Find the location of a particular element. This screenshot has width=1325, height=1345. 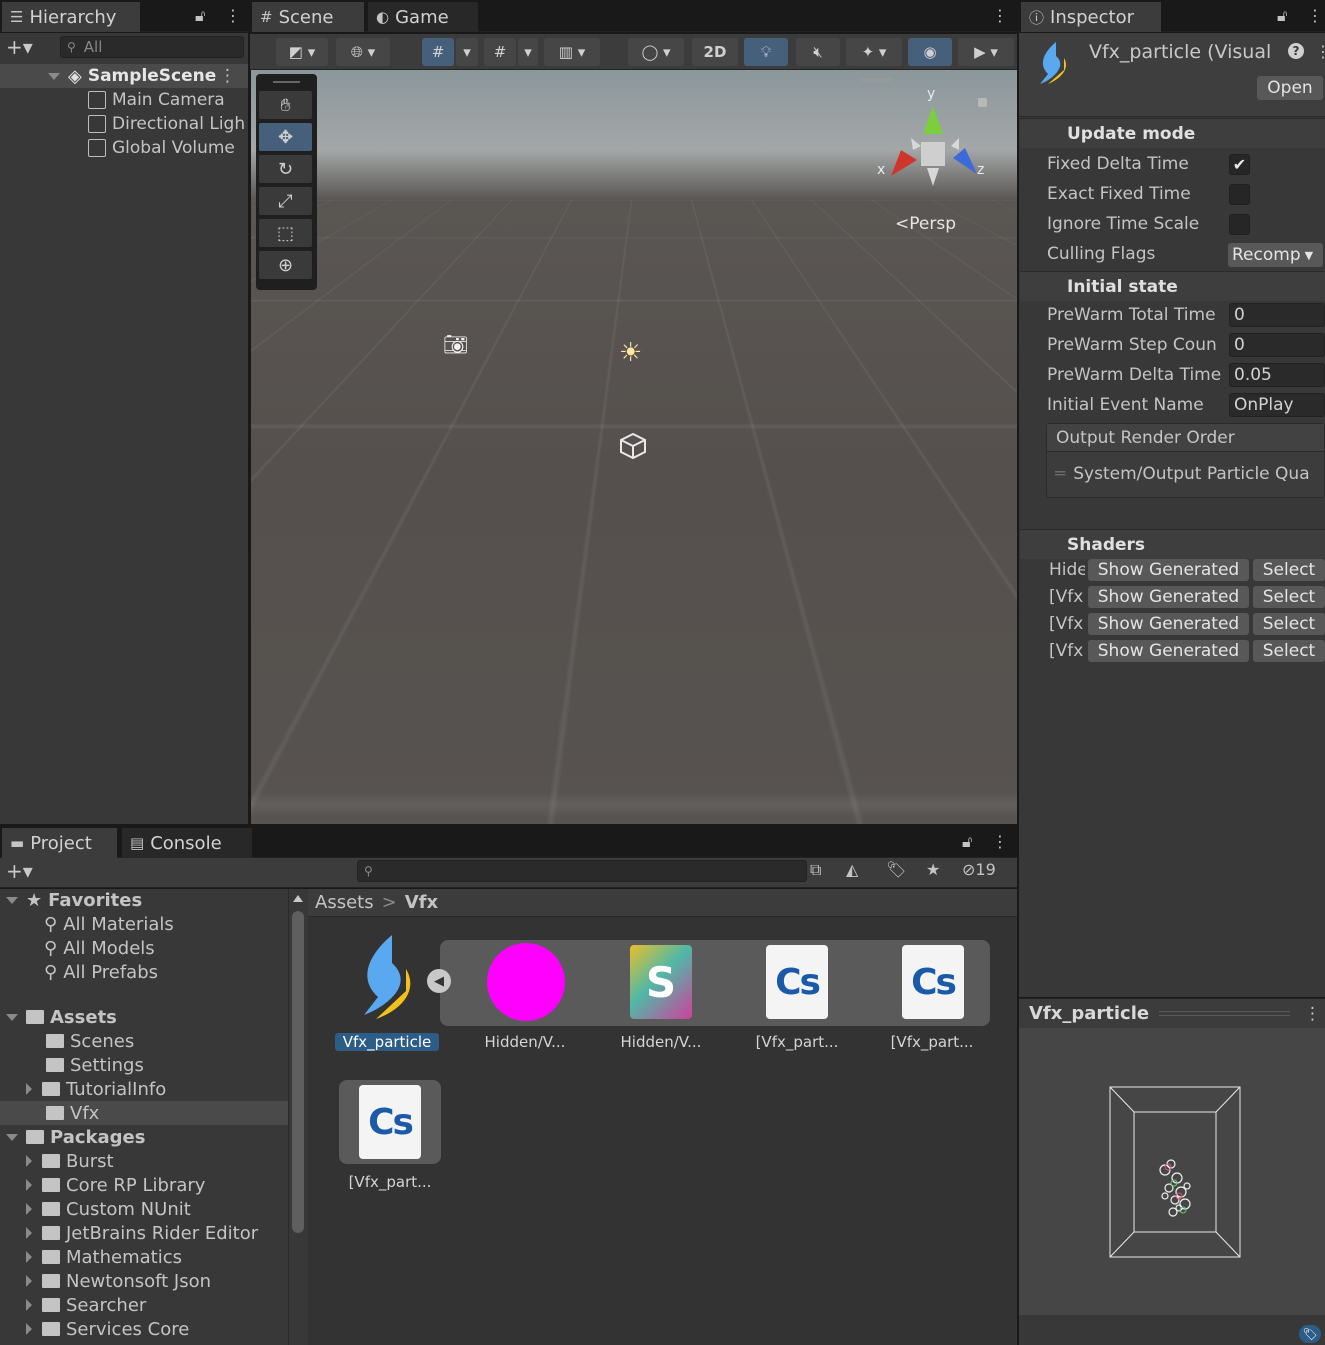

visibility-toggle-icon: ◉ is located at coordinates (930, 52).